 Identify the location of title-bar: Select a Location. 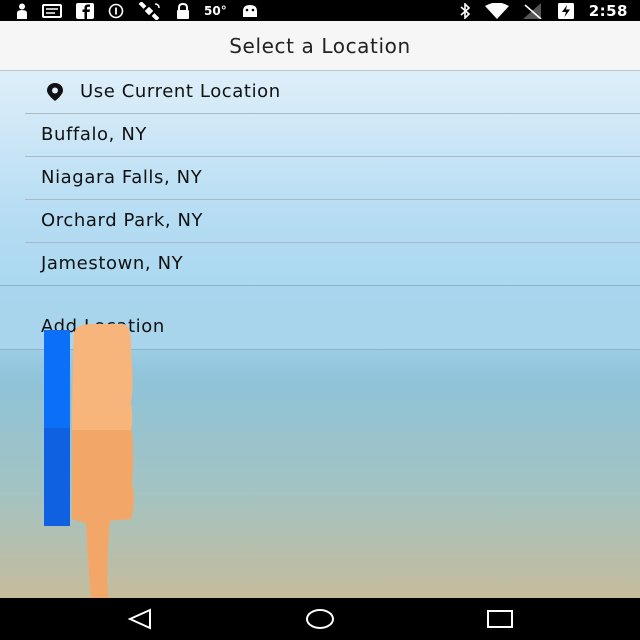
(320, 46).